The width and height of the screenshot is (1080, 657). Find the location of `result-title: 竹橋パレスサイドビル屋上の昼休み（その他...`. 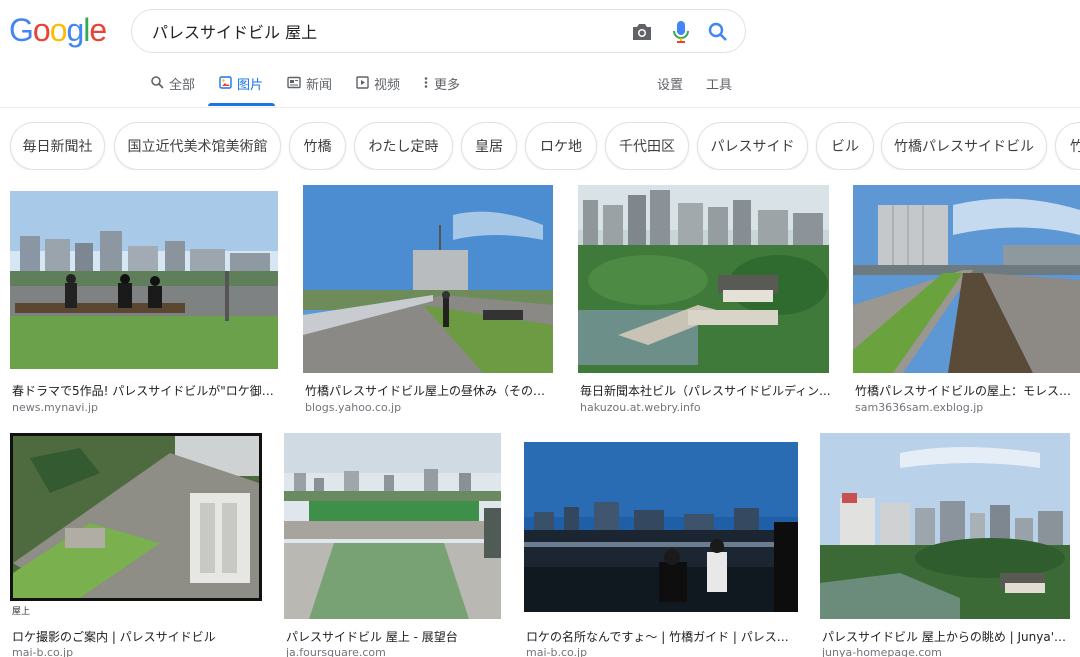

result-title: 竹橋パレスサイドビル屋上の昼休み（その他... is located at coordinates (430, 390).